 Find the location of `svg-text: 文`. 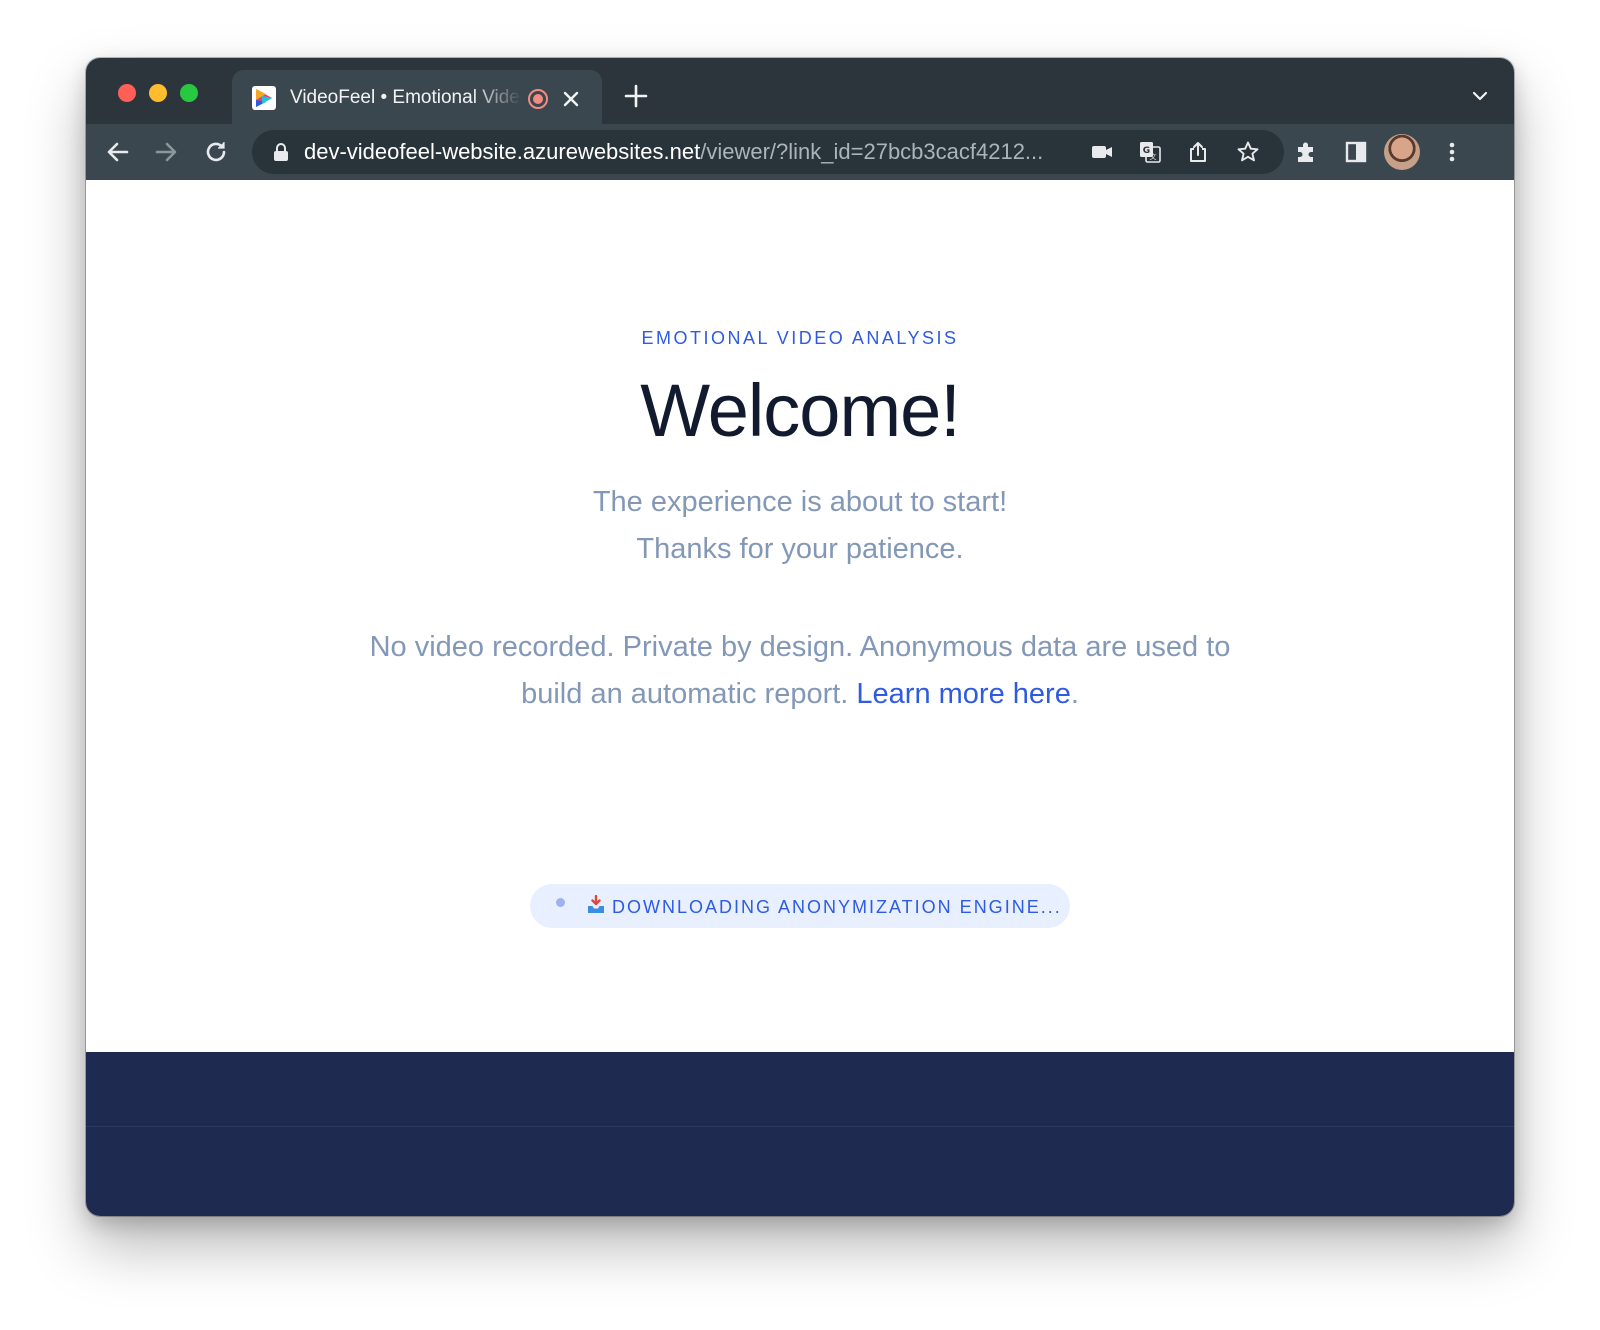

svg-text: 文 is located at coordinates (1153, 156).